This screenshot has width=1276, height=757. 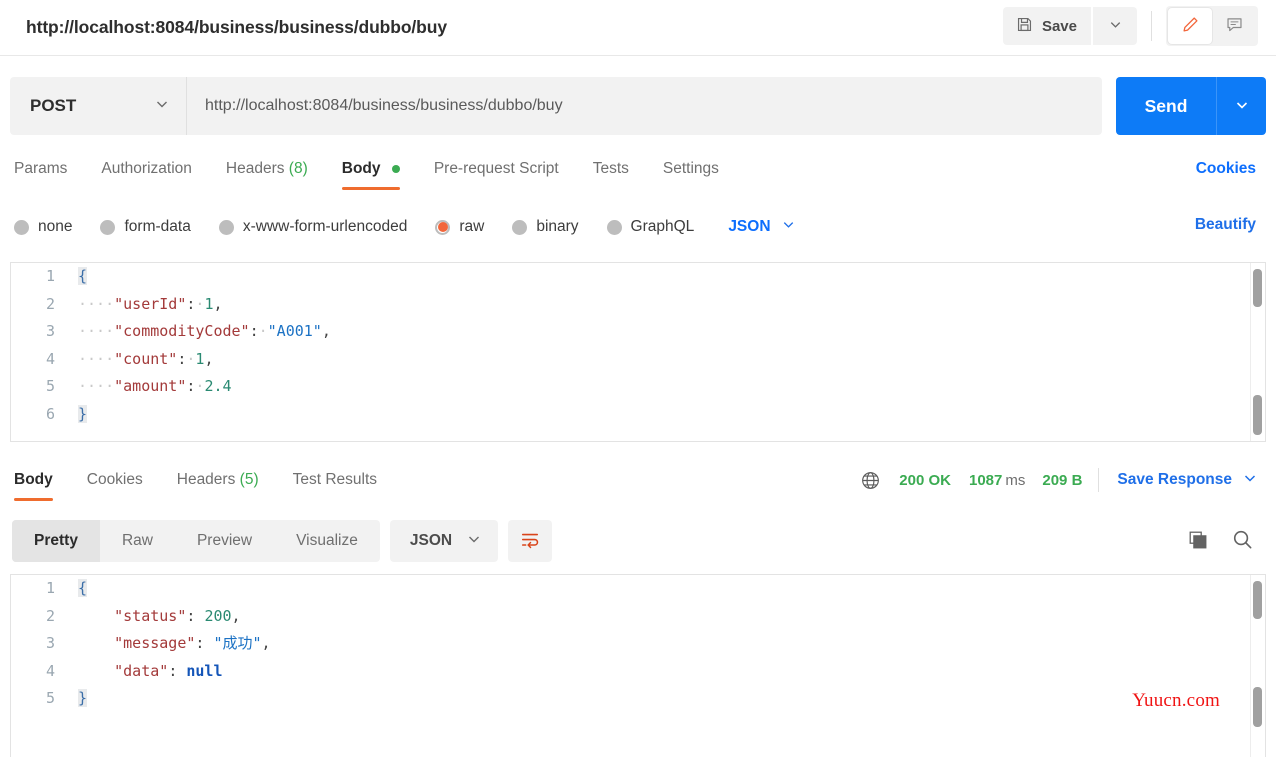 I want to click on code-line: 2 "status": 200,, so click(x=638, y=617).